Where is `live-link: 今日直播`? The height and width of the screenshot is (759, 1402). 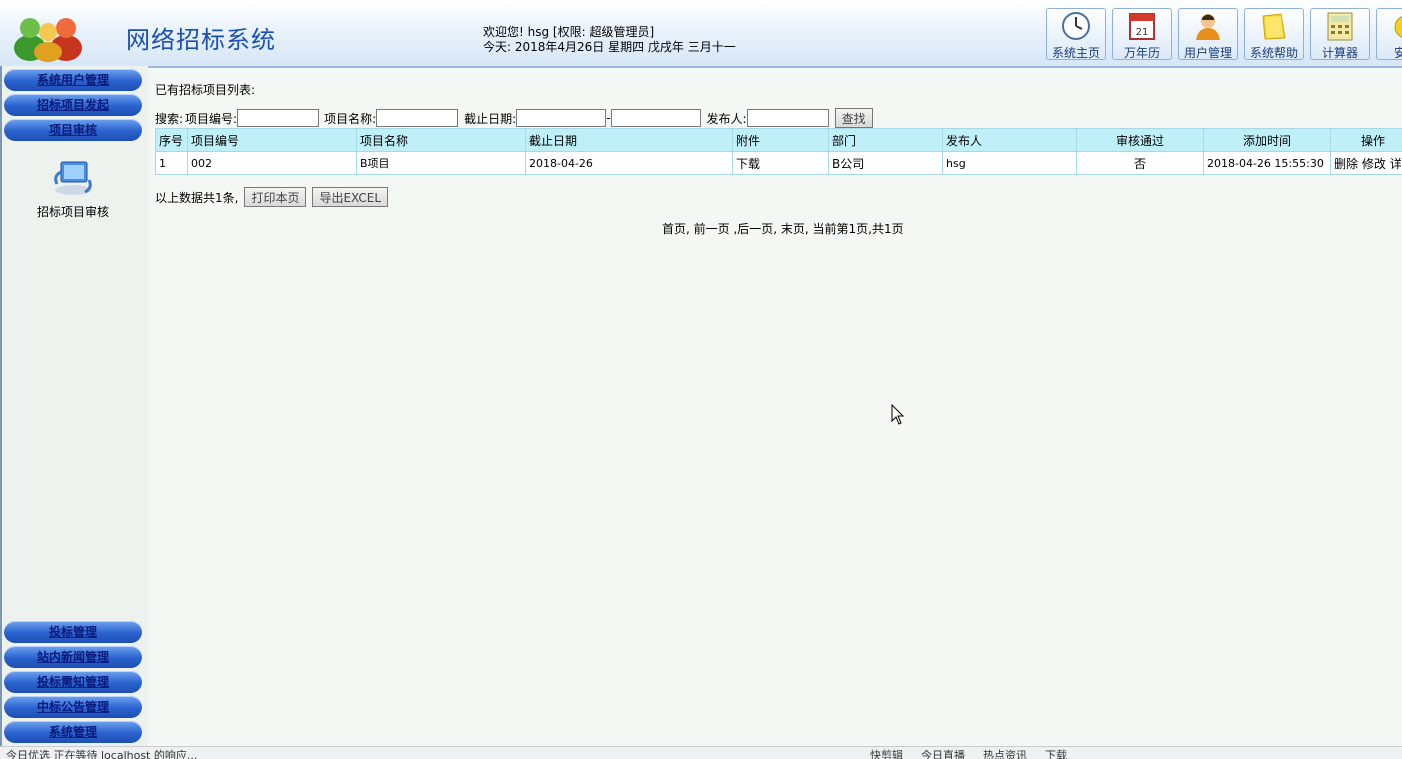
live-link: 今日直播 is located at coordinates (943, 753).